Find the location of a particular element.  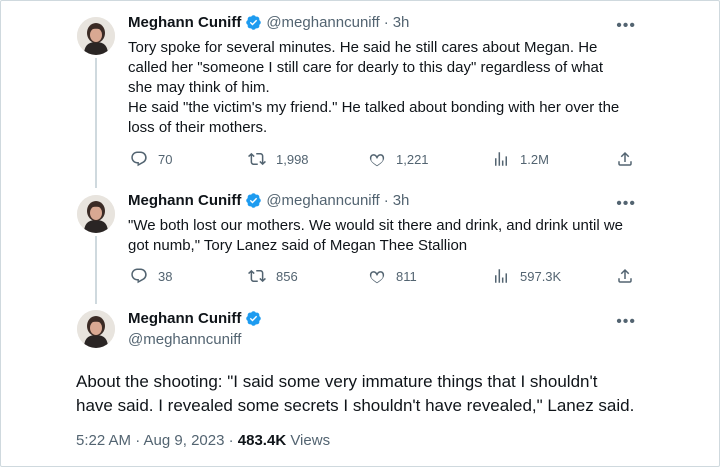

views-button: 597.3K is located at coordinates (554, 276).